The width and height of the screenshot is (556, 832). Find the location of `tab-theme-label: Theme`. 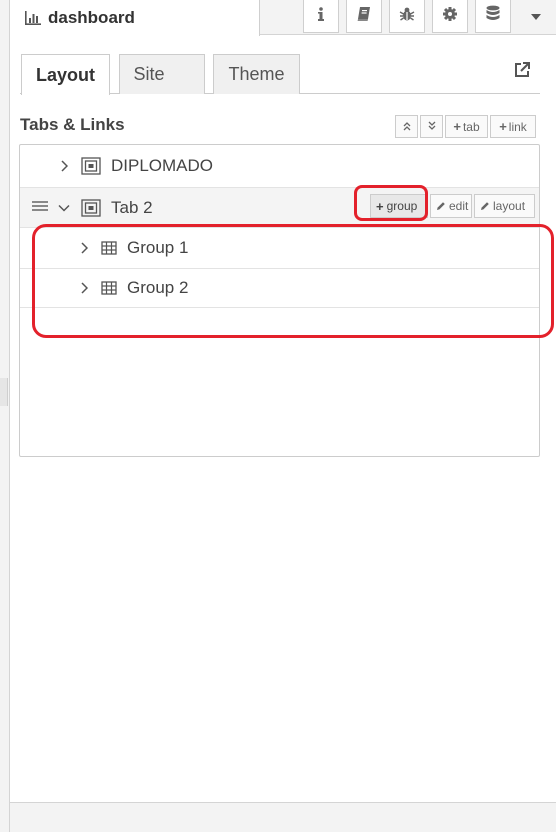

tab-theme-label: Theme is located at coordinates (256, 74).